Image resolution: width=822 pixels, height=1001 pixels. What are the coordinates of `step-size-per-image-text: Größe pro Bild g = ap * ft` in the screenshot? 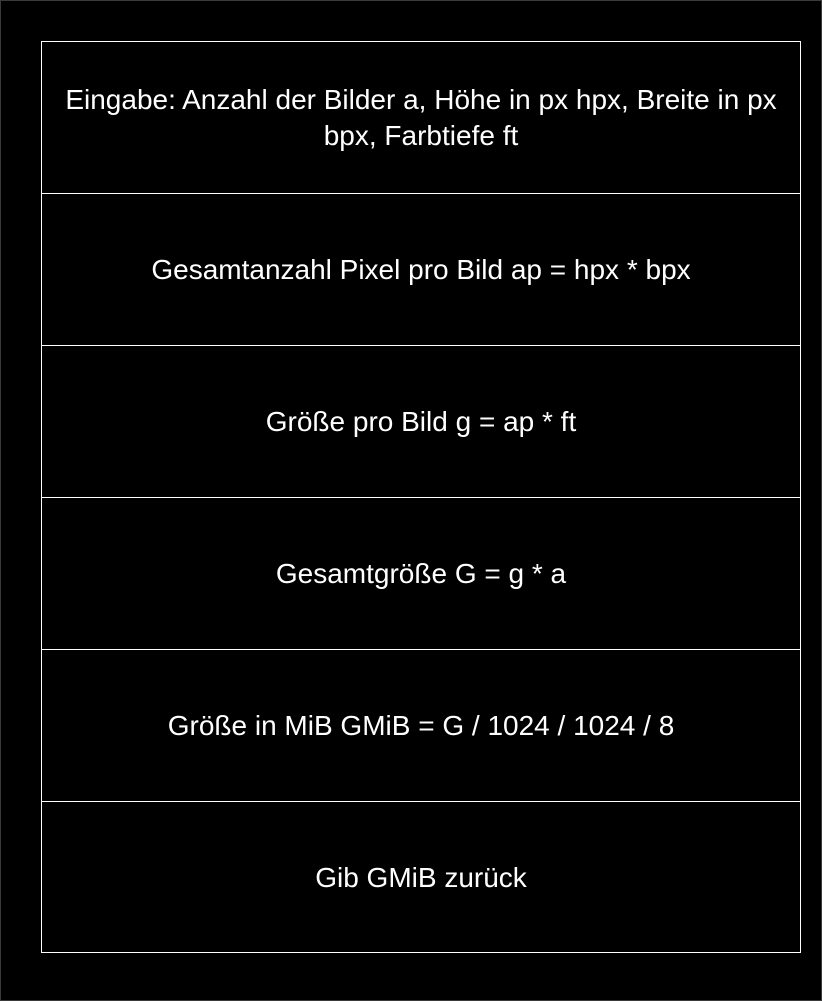 It's located at (421, 421).